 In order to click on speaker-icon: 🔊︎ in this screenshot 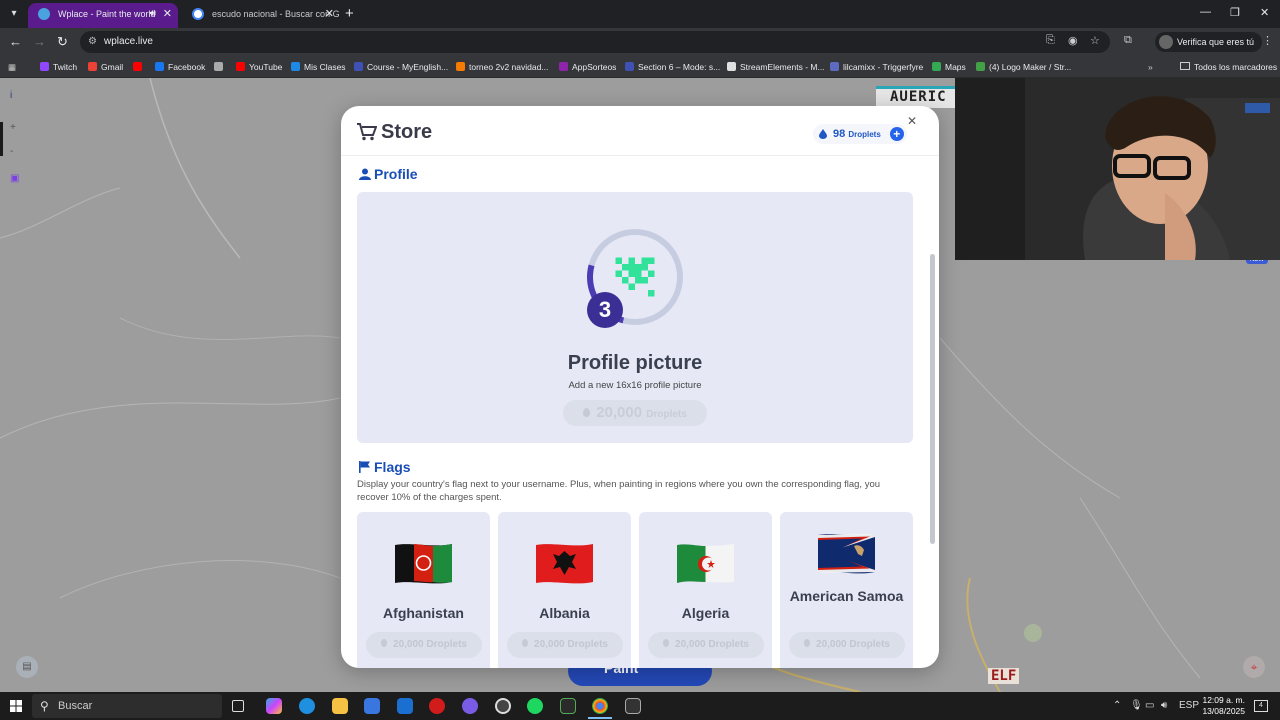, I will do `click(153, 14)`.